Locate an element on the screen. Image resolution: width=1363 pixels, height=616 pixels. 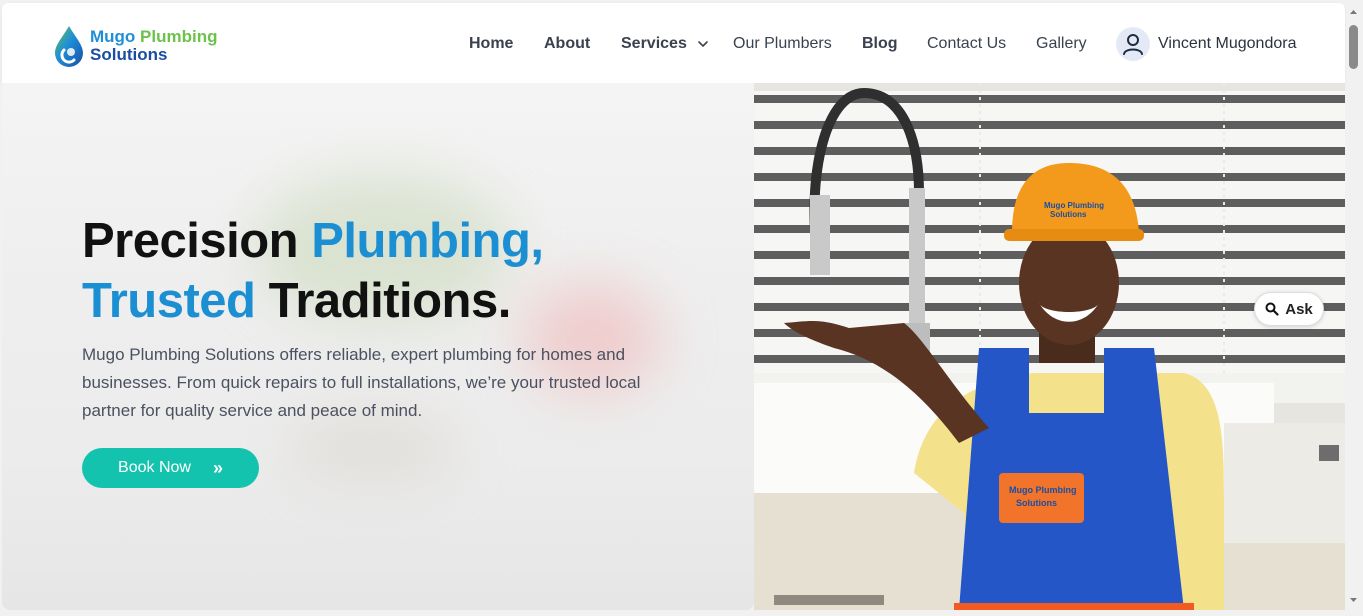
brand-name-part1: Mugo is located at coordinates (115, 36).